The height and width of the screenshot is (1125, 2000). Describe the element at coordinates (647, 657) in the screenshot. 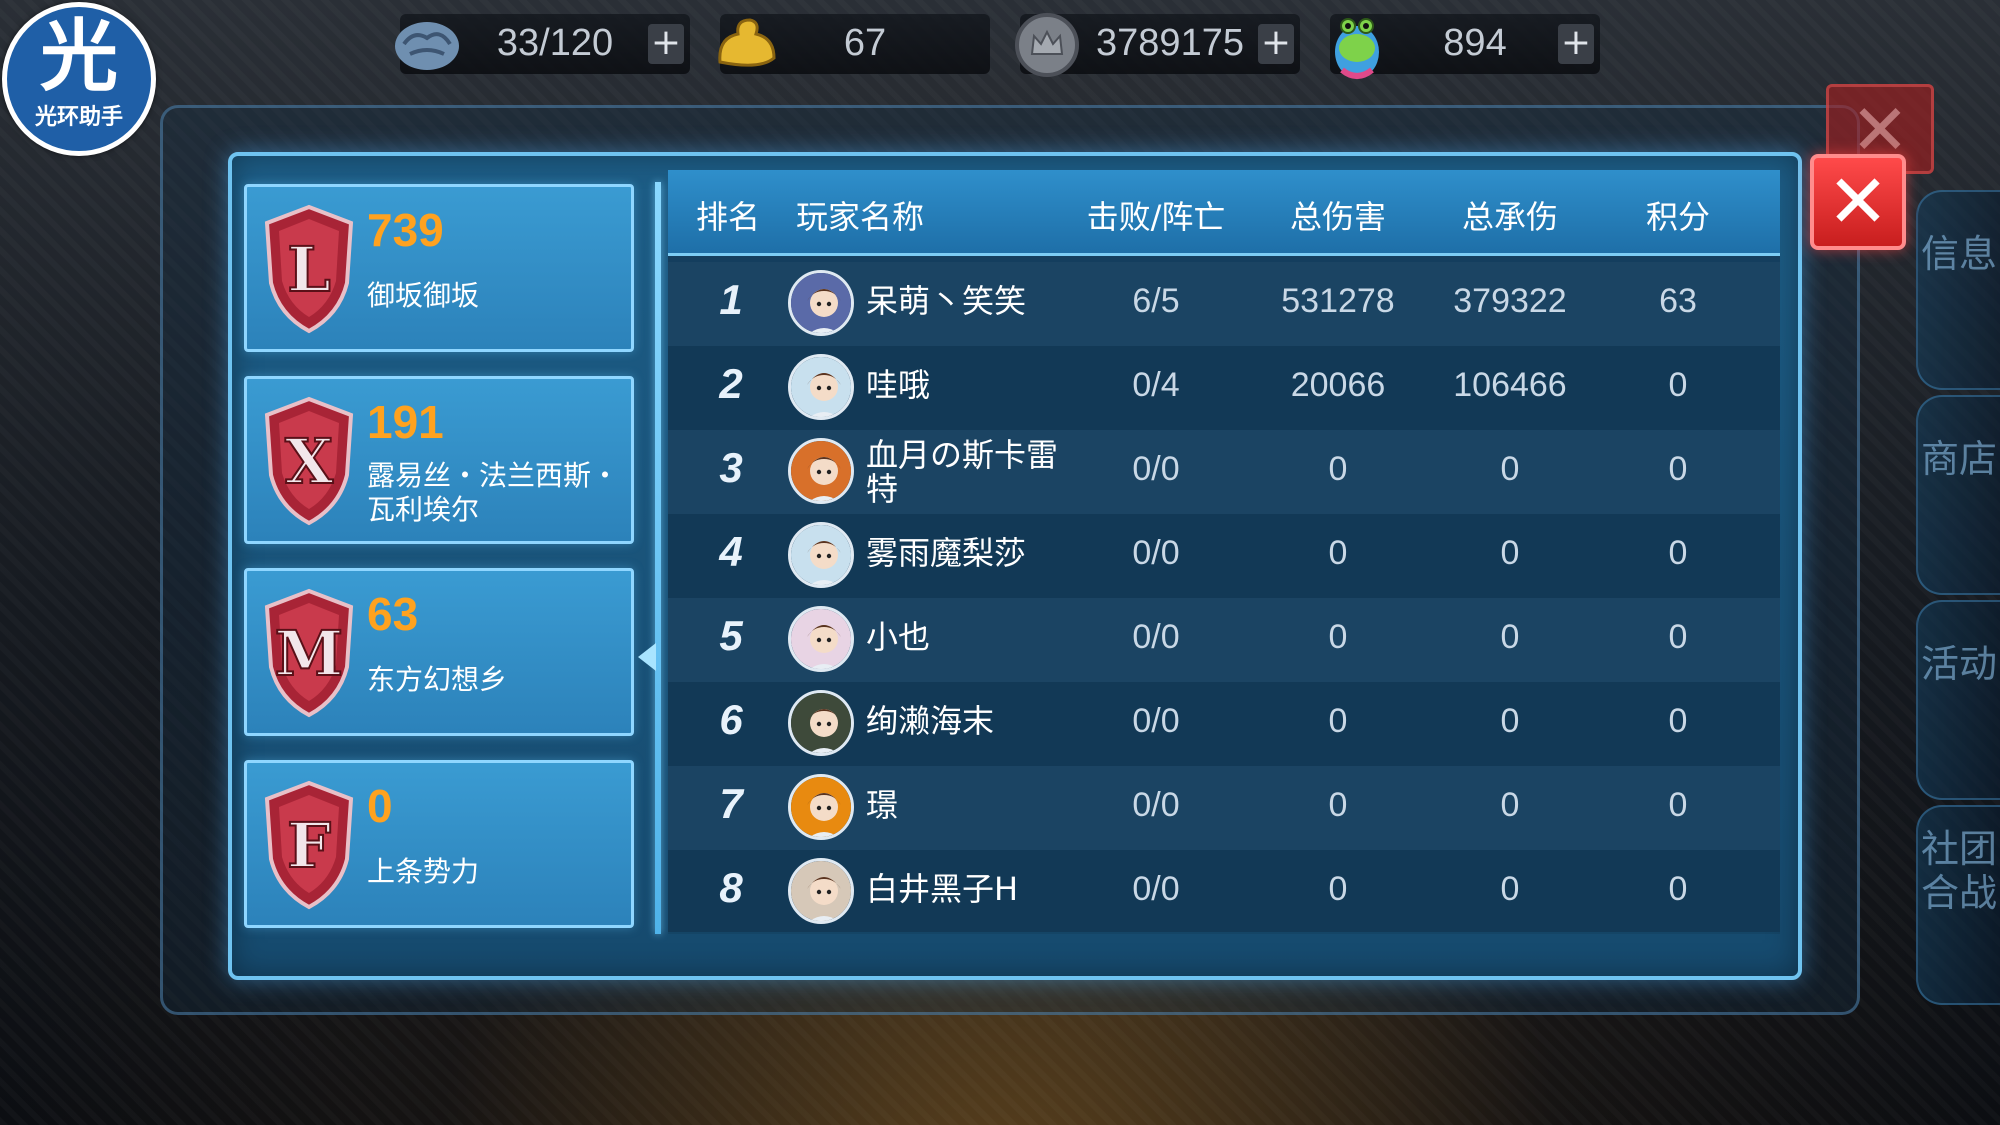

I see `selected-team-pointer-icon` at that location.